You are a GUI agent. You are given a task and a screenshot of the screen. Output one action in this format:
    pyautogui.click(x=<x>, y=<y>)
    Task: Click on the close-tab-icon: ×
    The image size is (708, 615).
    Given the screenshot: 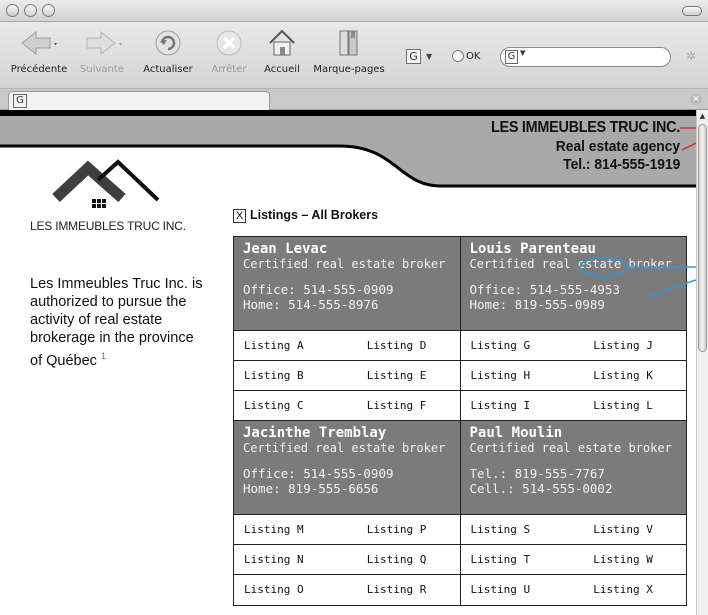 What is the action you would take?
    pyautogui.click(x=696, y=99)
    